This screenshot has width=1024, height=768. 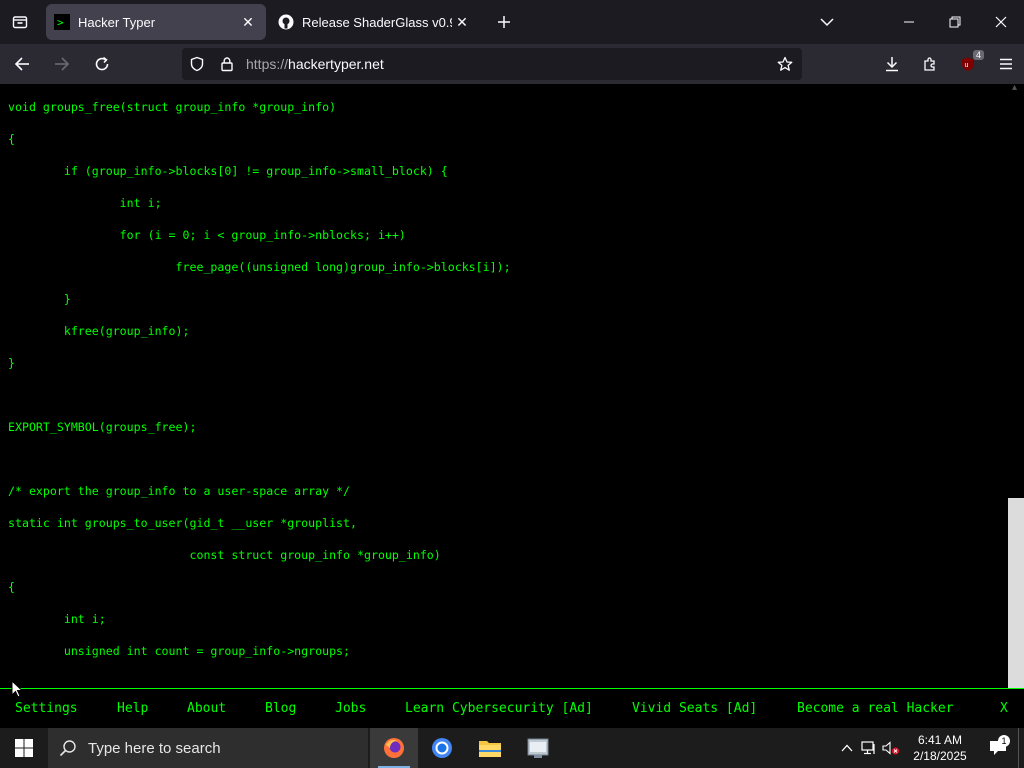 I want to click on notification-count-badge: 1, so click(x=1004, y=741).